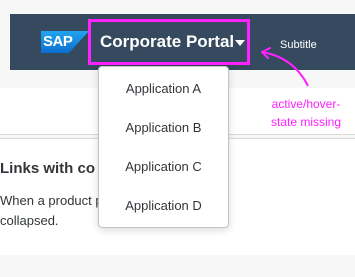 This screenshot has height=277, width=355. I want to click on annotation-note: active/hover- state missing, so click(305, 113).